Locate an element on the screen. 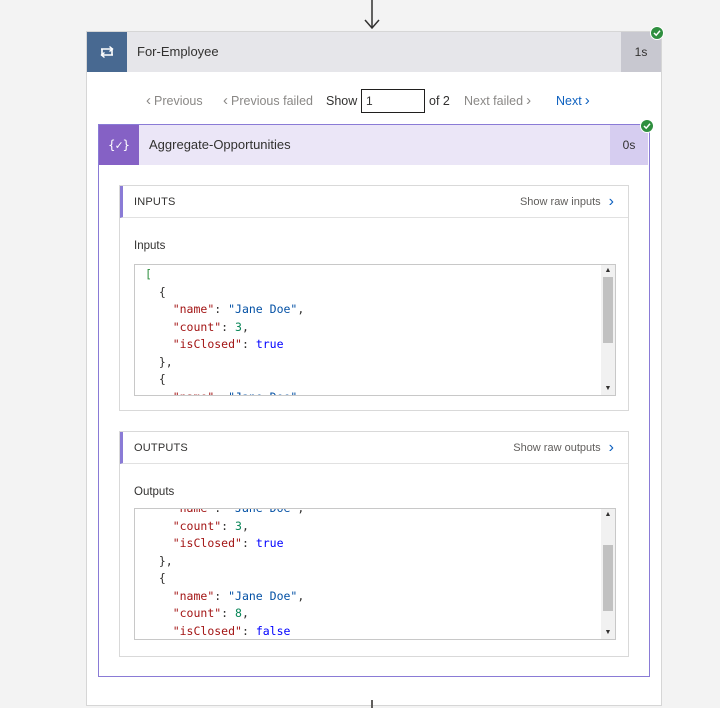  outputs-panel-header: OUTPUTS Show raw outputs › is located at coordinates (374, 448).